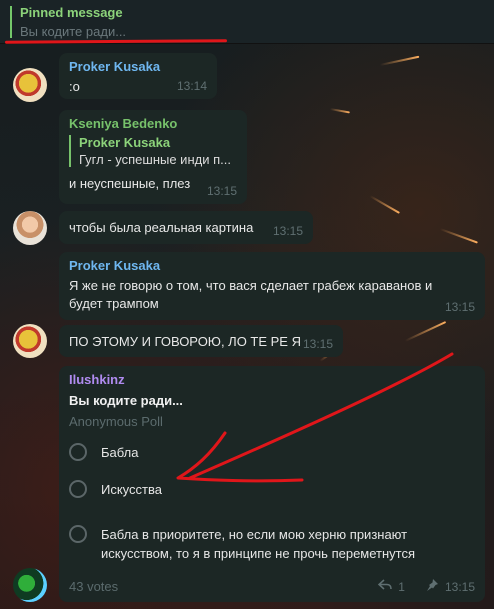  I want to click on poll-option: Бабла, so click(272, 452).